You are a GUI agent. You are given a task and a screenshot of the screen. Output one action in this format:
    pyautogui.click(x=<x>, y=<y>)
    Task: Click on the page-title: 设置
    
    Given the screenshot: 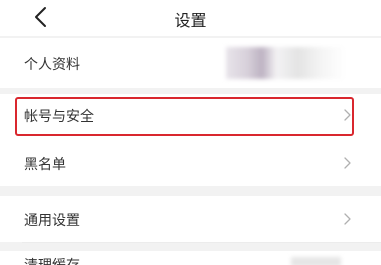 What is the action you would take?
    pyautogui.click(x=190, y=20)
    